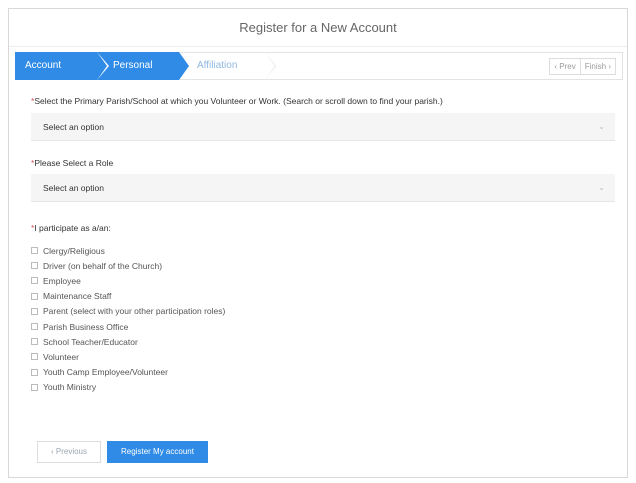 This screenshot has width=636, height=483. Describe the element at coordinates (597, 66) in the screenshot. I see `pager-finish-button: Finish ›` at that location.